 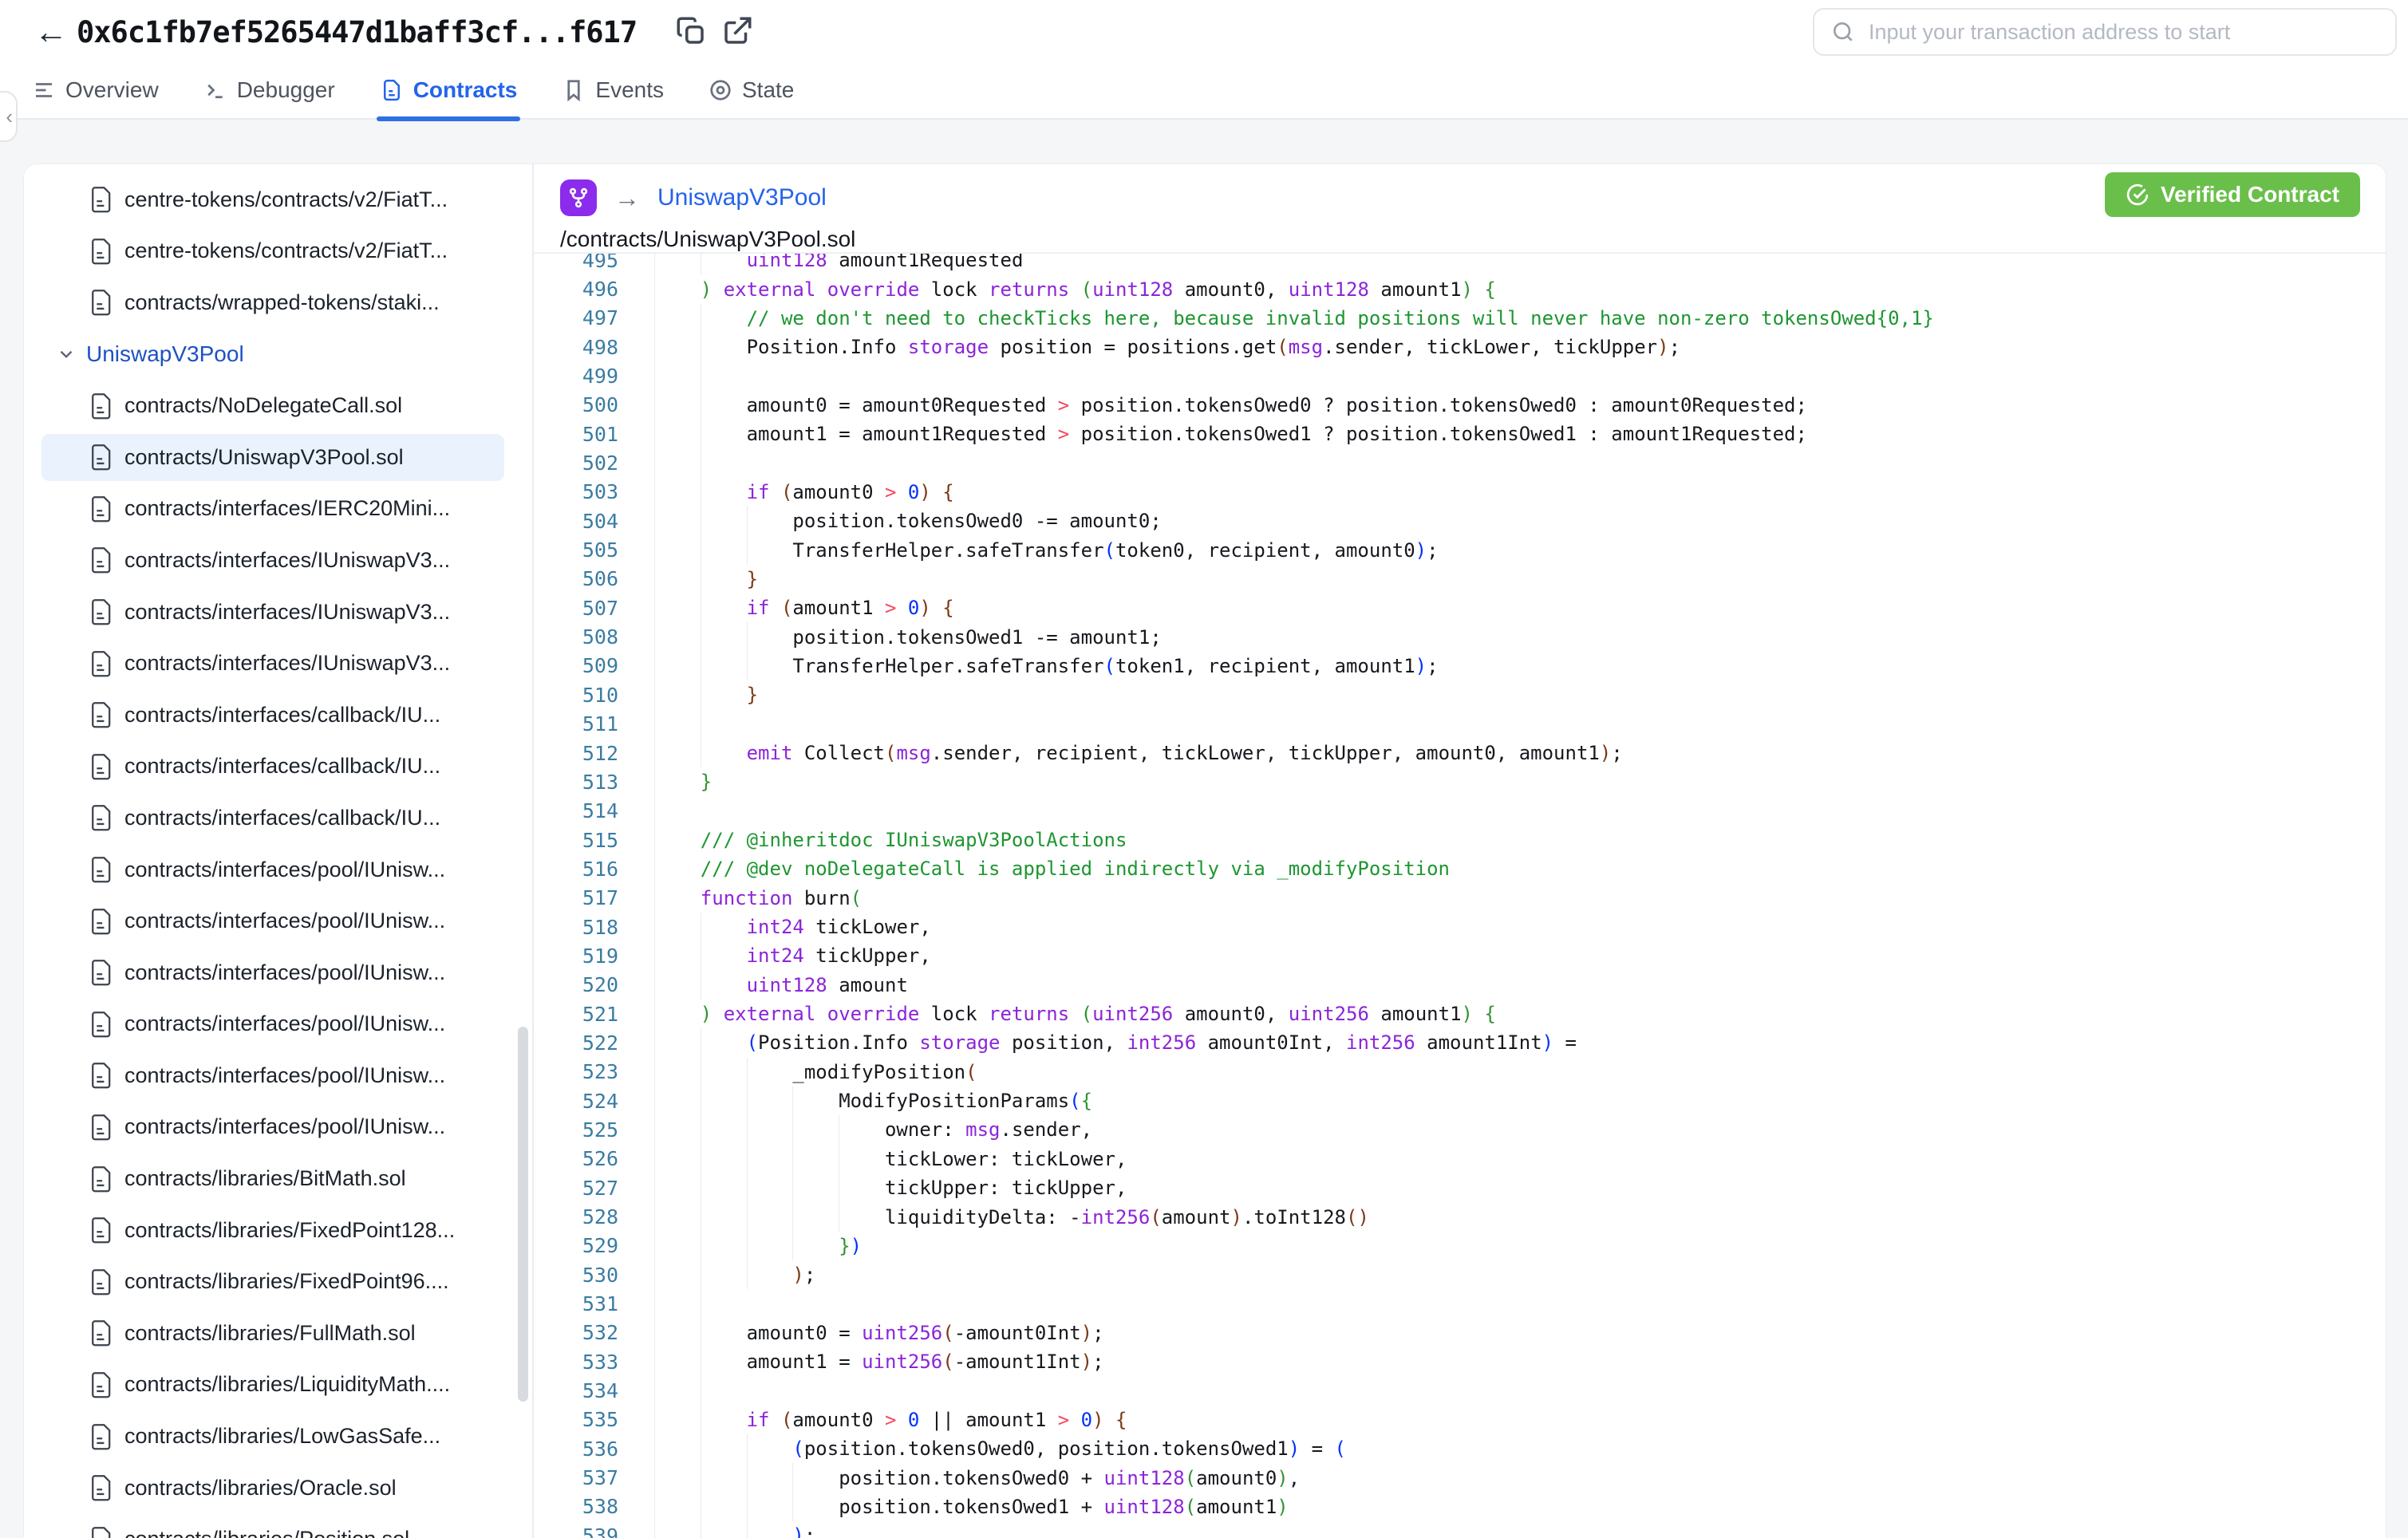 What do you see at coordinates (278, 1179) in the screenshot?
I see `tree-file-item: contracts/libraries/BitMath.sol` at bounding box center [278, 1179].